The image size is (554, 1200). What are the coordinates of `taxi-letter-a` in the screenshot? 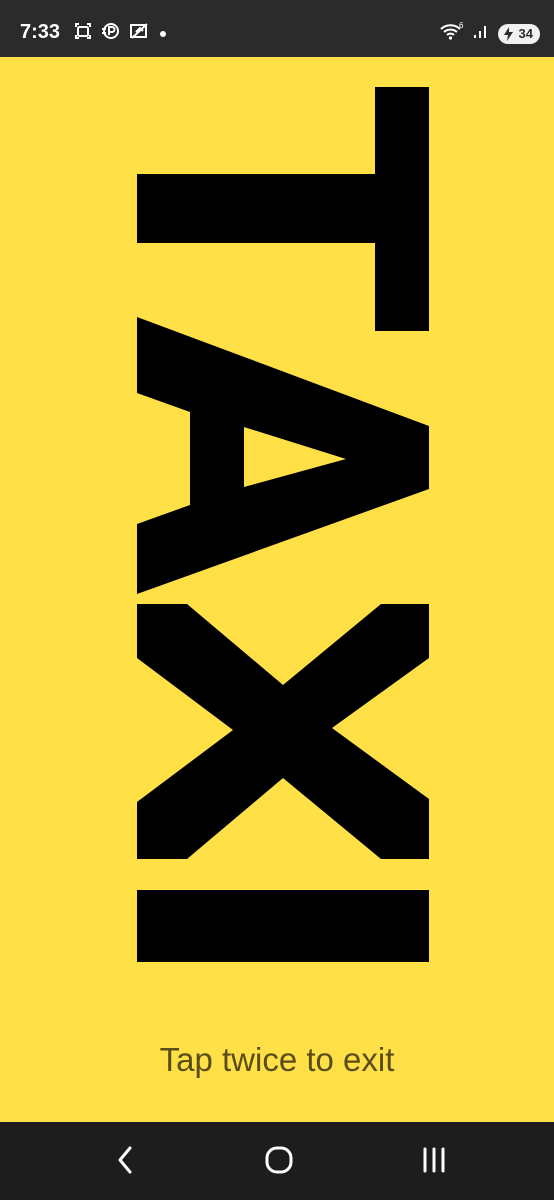 It's located at (283, 455).